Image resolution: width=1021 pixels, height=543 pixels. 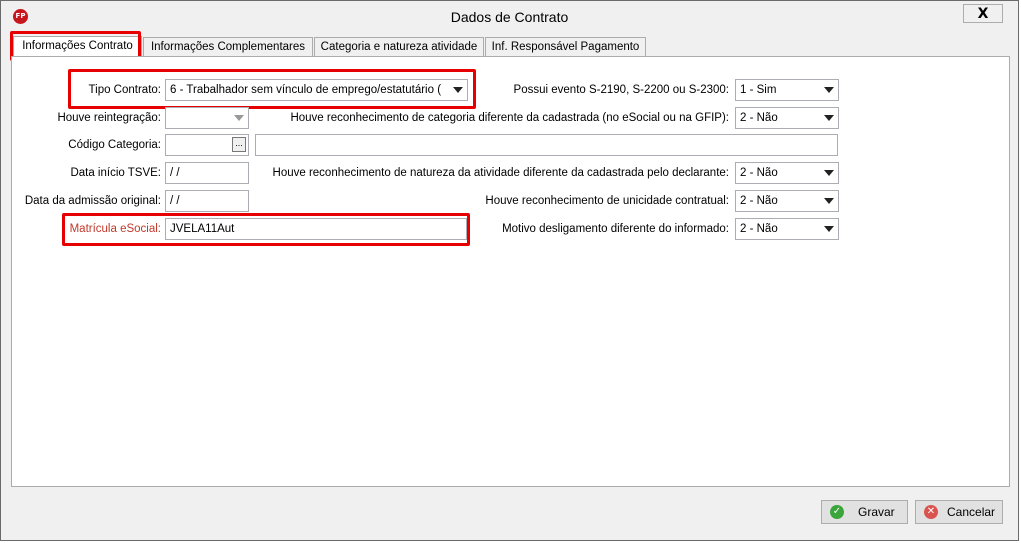 I want to click on tipo-contrato-highlight, so click(x=272, y=89).